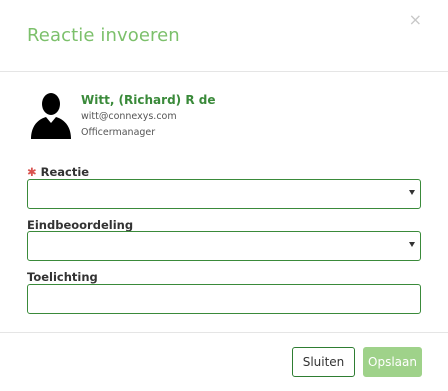  I want to click on reactie-select, so click(224, 194).